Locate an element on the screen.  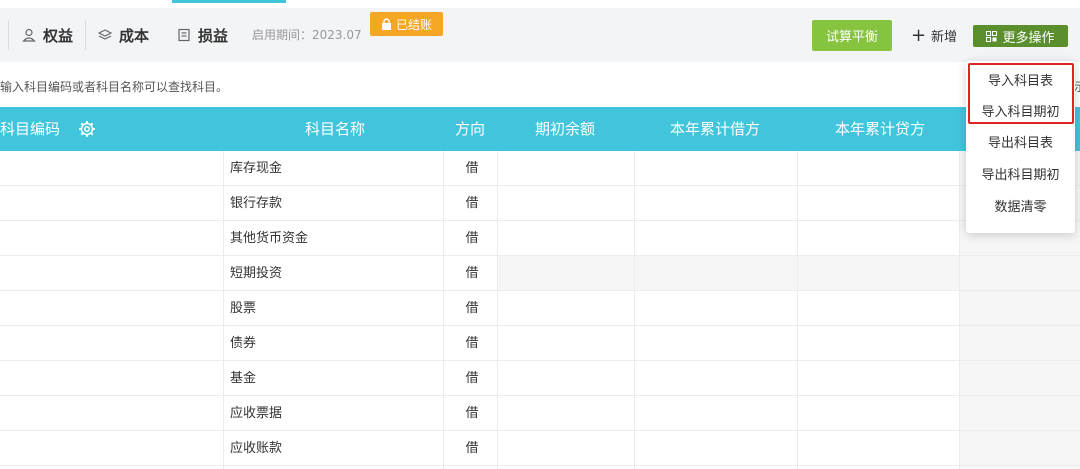
account-name-cell: 库存现金 is located at coordinates (256, 168).